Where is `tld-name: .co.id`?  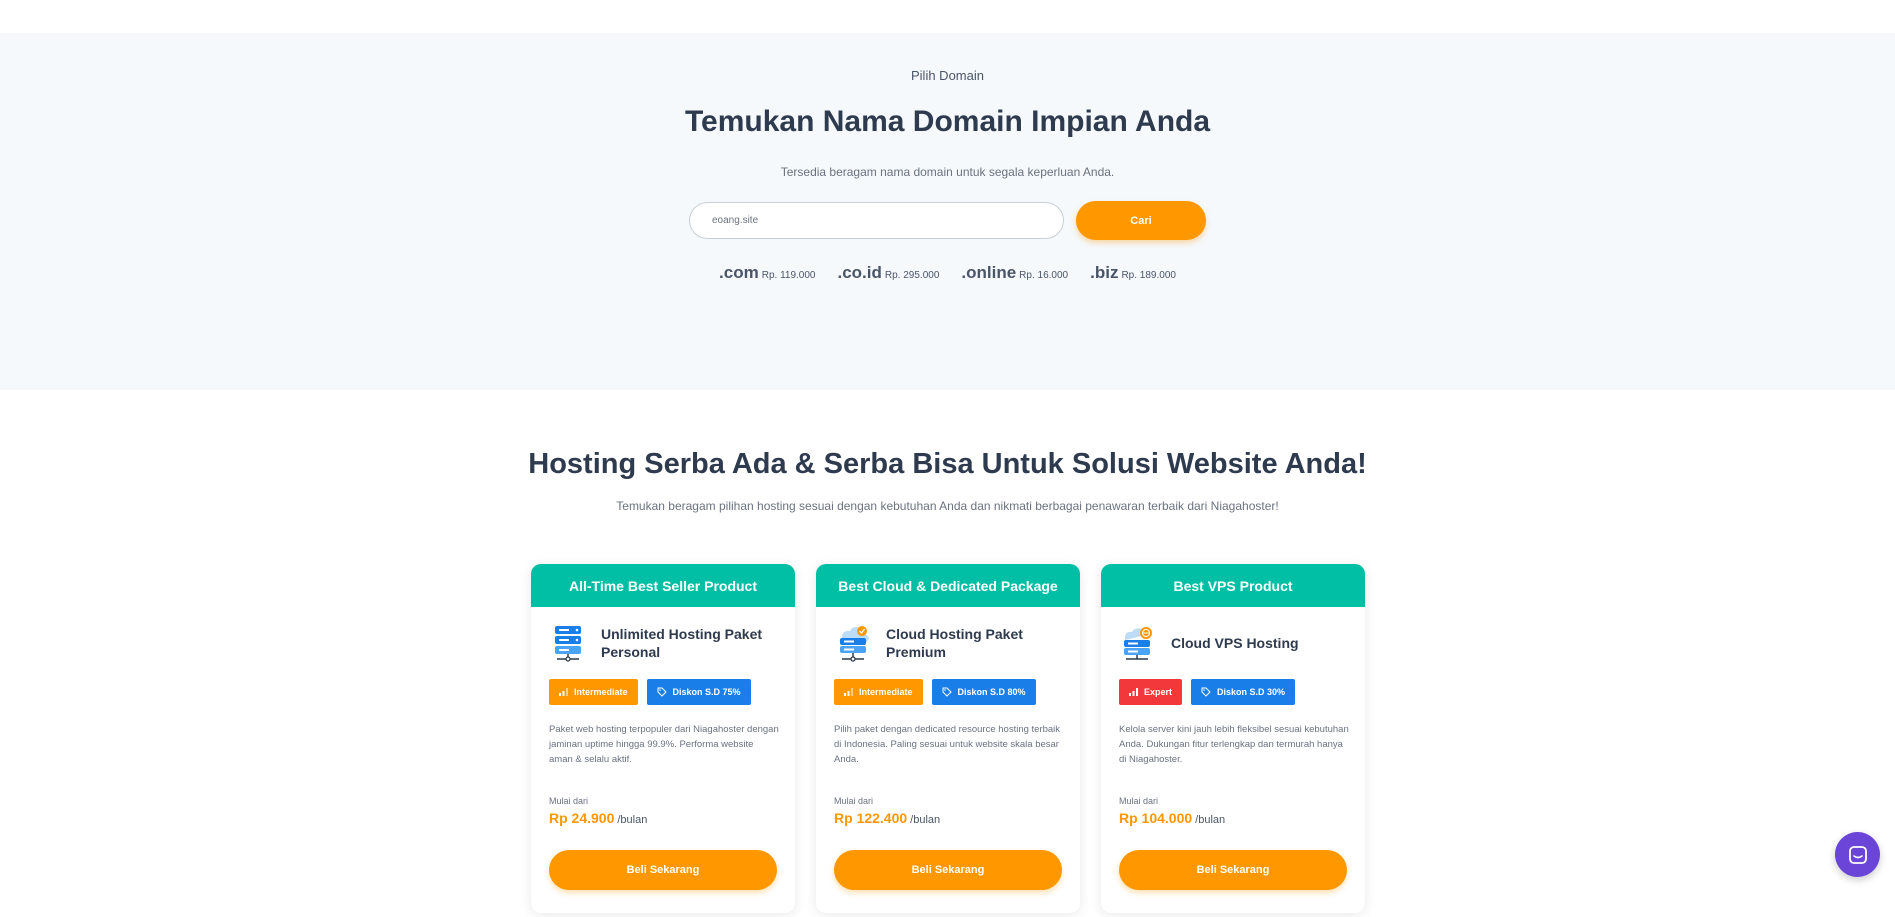
tld-name: .co.id is located at coordinates (859, 272).